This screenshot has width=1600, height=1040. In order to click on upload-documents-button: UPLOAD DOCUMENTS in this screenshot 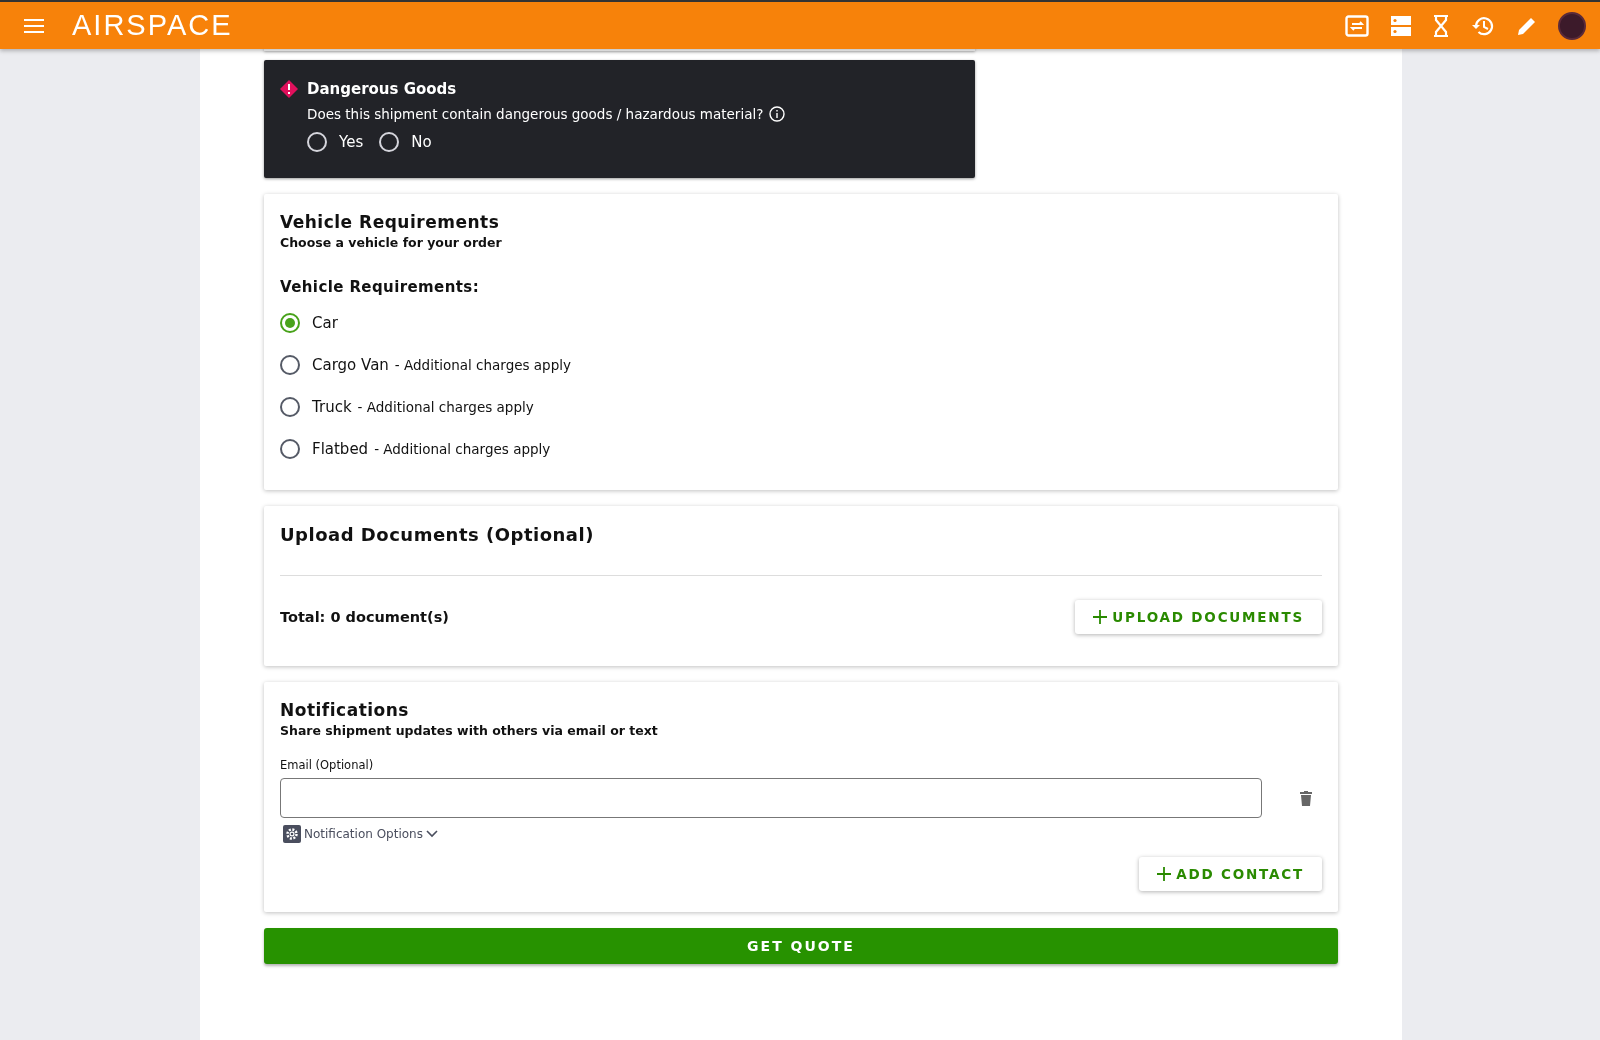, I will do `click(1198, 617)`.